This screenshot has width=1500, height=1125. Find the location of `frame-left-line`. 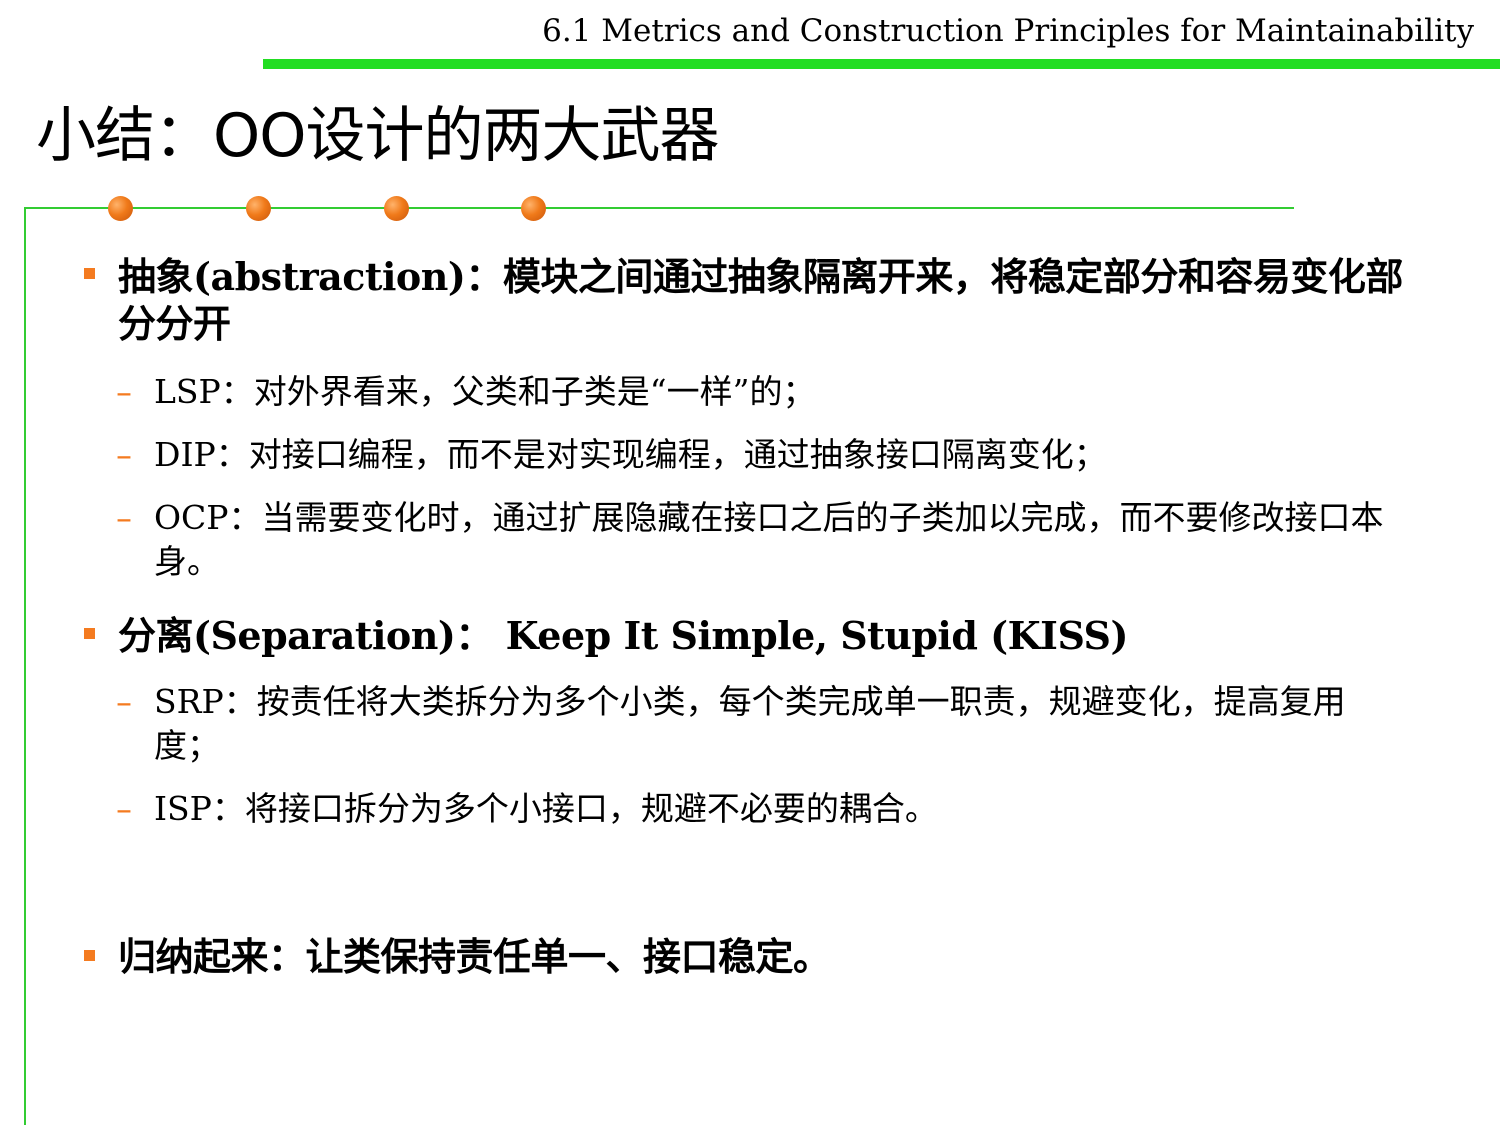

frame-left-line is located at coordinates (25, 666).